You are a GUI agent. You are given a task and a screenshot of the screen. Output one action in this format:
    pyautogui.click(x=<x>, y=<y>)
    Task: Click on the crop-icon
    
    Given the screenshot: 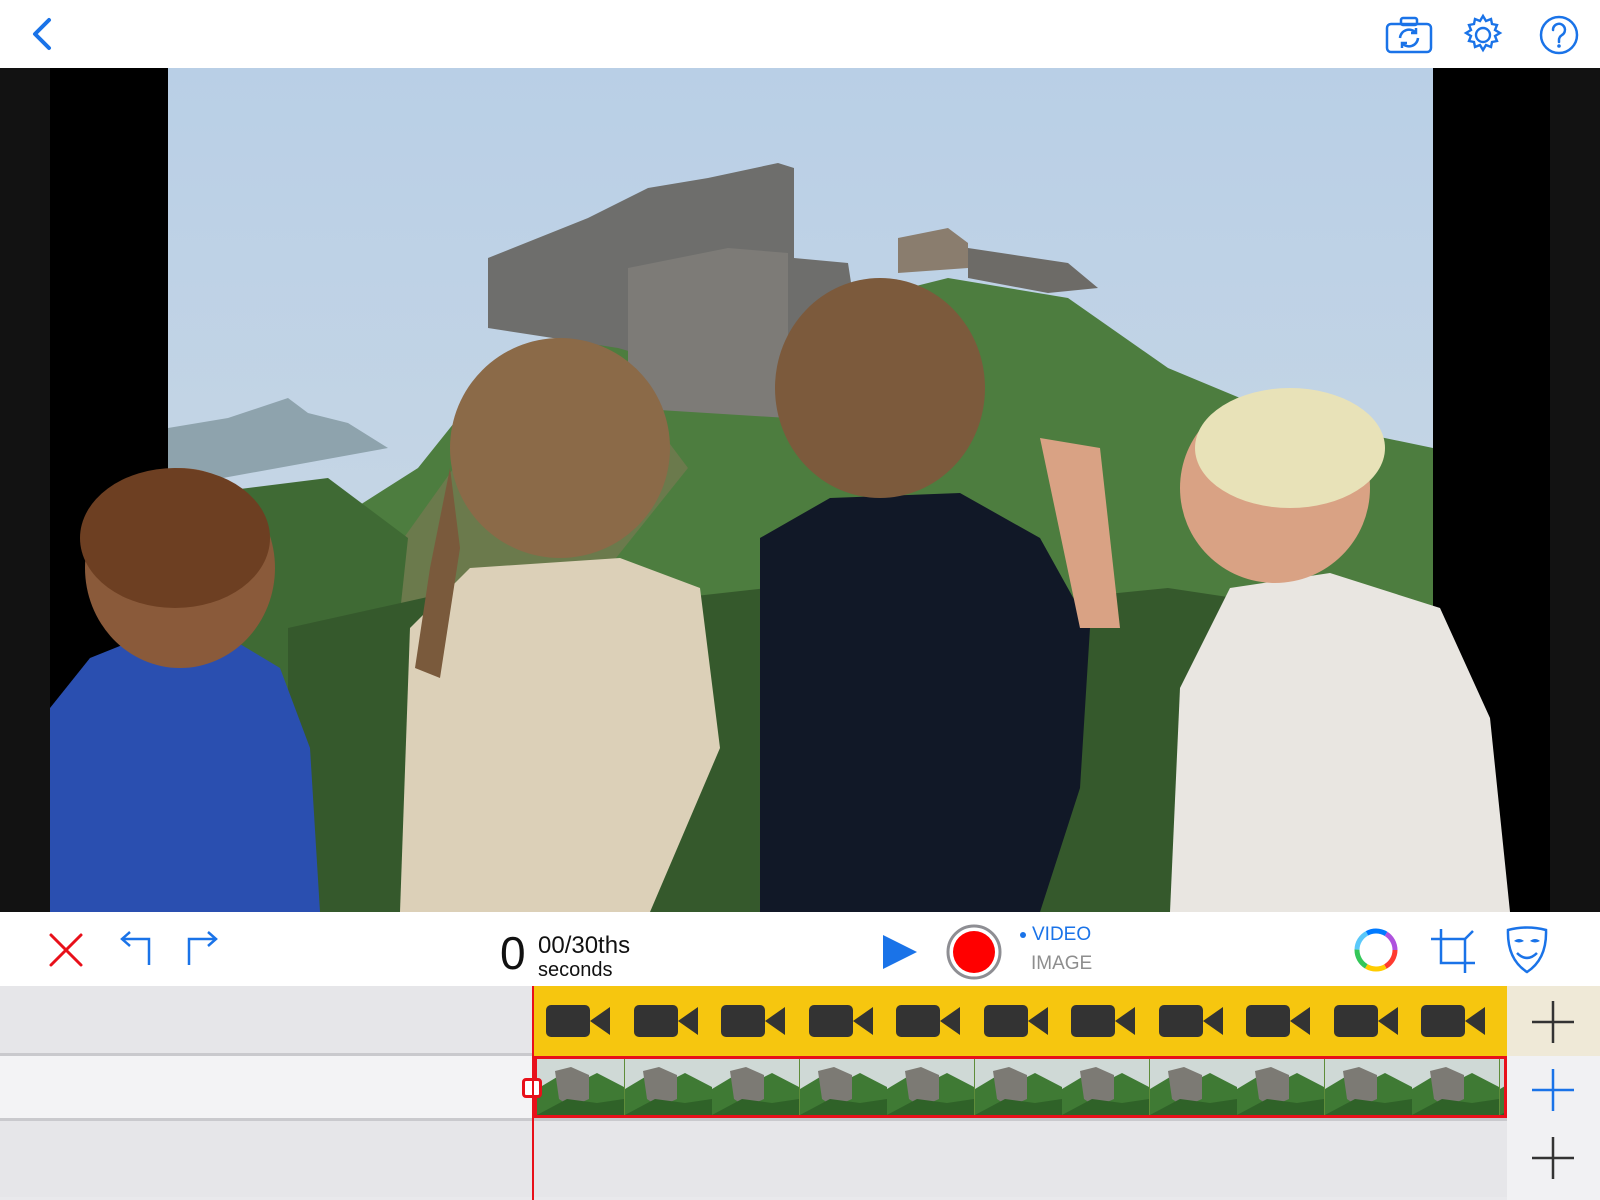 What is the action you would take?
    pyautogui.click(x=1453, y=951)
    